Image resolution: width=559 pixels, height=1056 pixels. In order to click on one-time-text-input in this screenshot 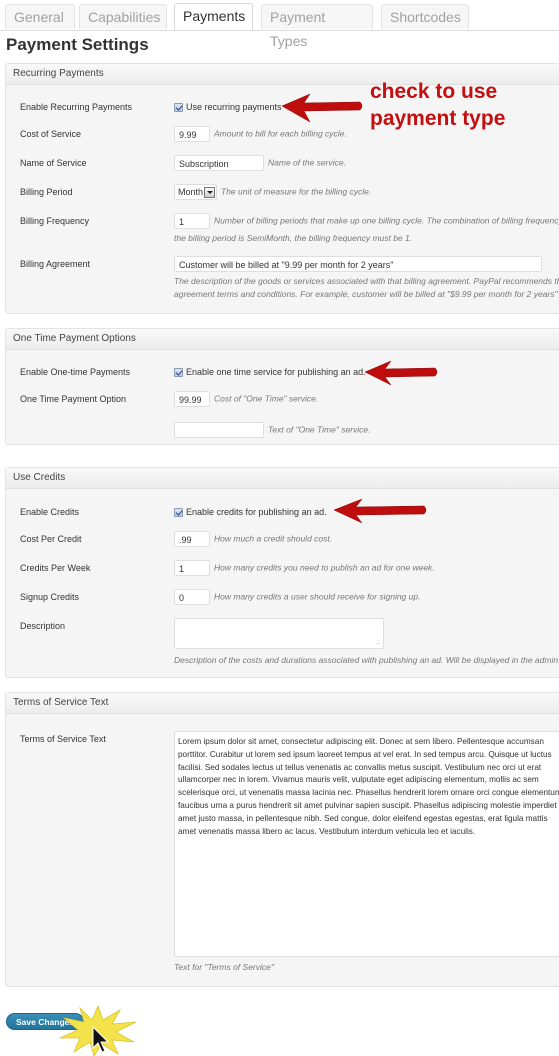, I will do `click(219, 430)`.